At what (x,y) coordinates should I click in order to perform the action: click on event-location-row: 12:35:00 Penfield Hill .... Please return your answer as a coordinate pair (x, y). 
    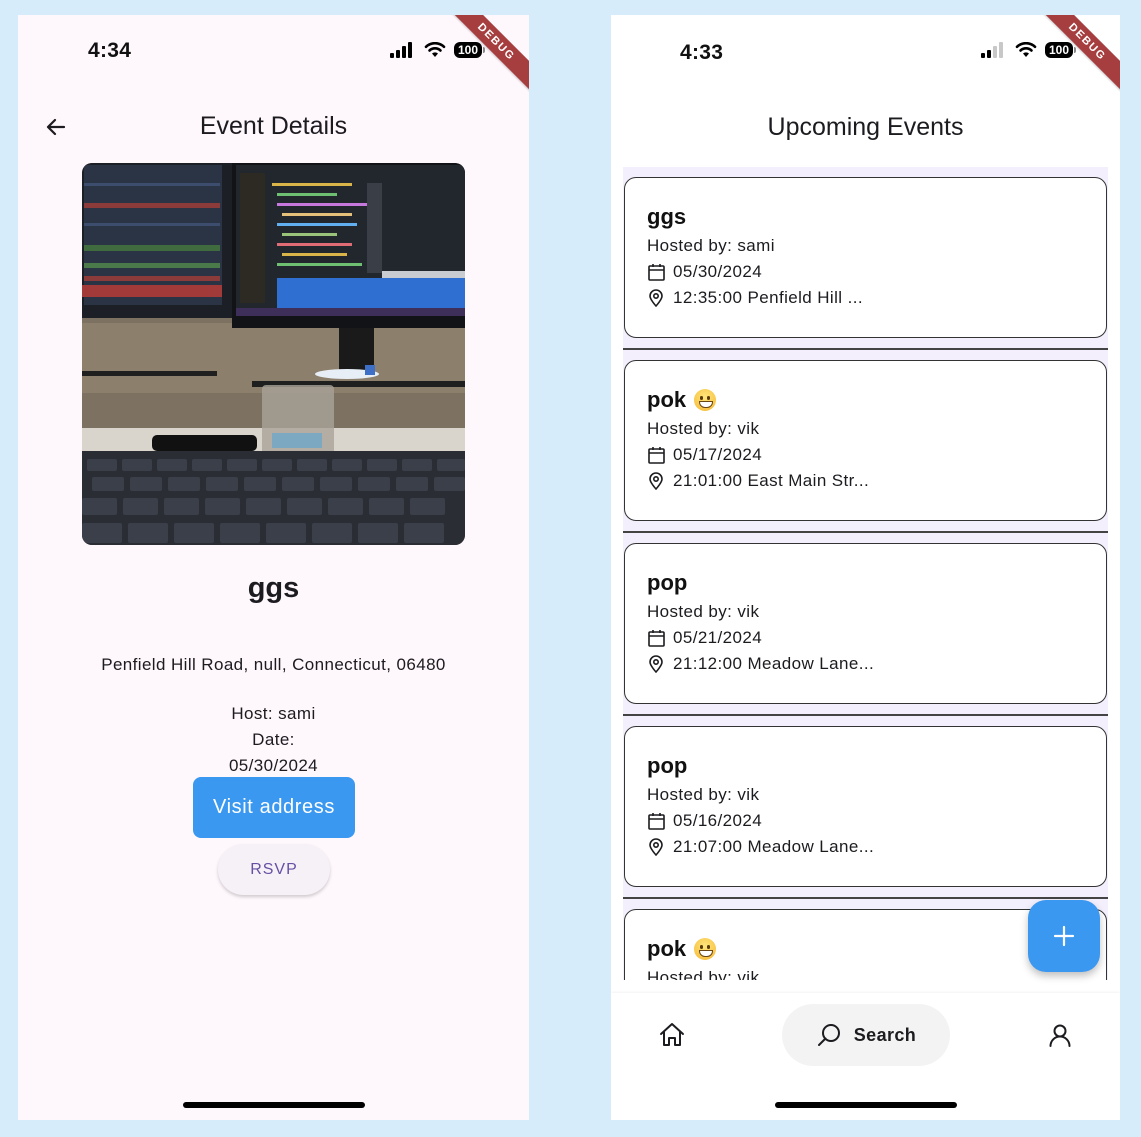
    Looking at the image, I should click on (865, 297).